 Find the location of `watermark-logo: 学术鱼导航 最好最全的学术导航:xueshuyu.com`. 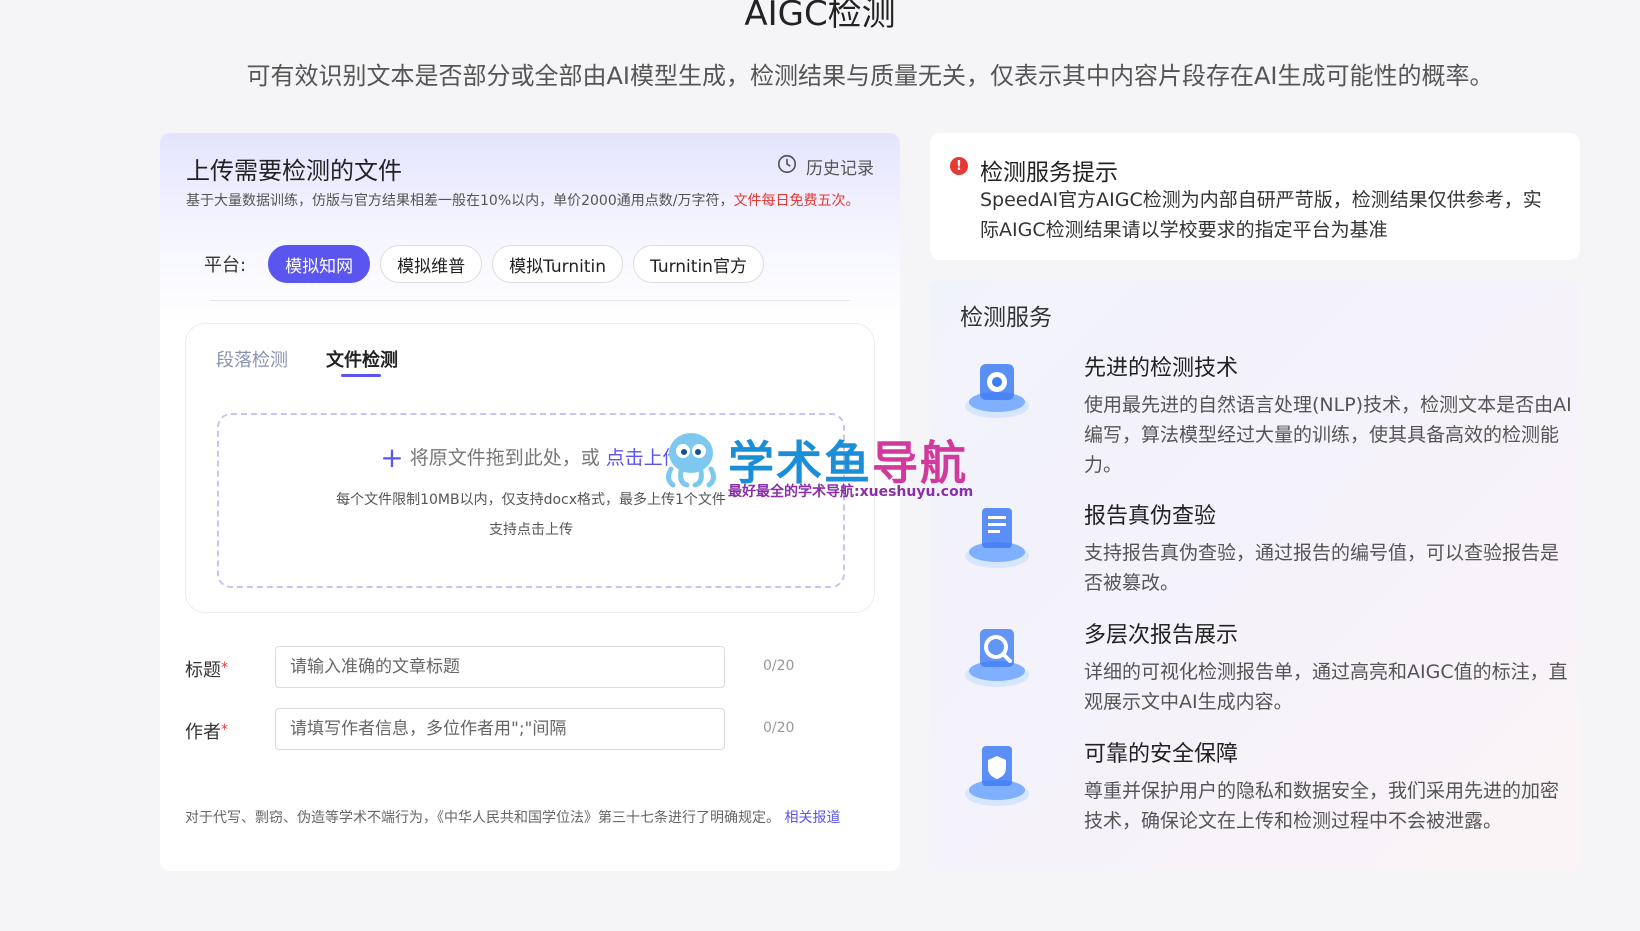

watermark-logo: 学术鱼导航 最好最全的学术导航:xueshuyu.com is located at coordinates (821, 465).